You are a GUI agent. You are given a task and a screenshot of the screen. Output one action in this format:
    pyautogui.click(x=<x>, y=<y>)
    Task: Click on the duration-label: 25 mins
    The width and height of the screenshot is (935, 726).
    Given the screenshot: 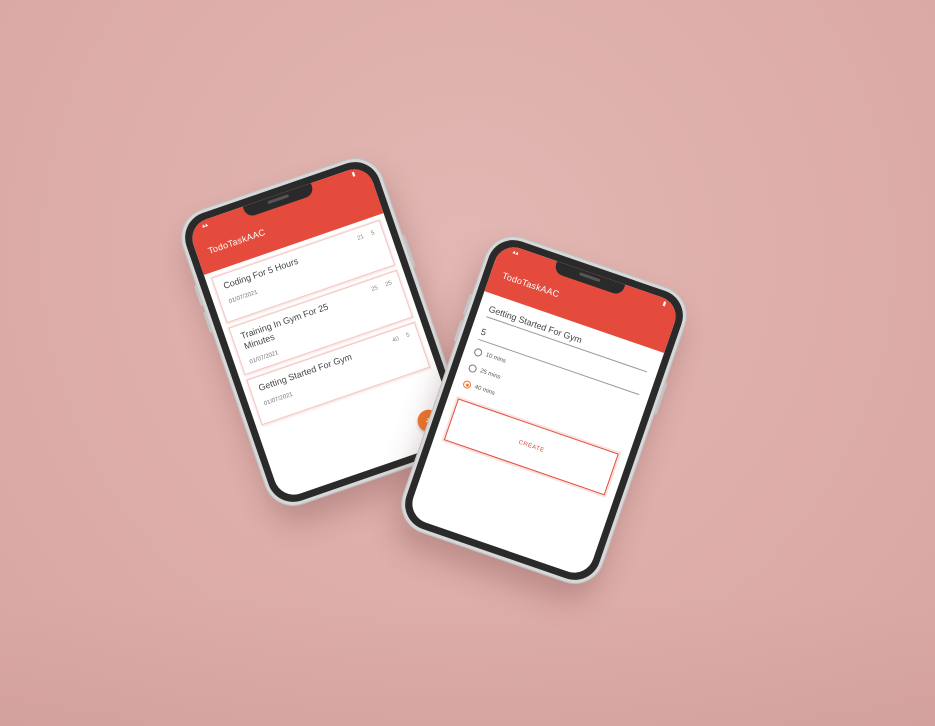 What is the action you would take?
    pyautogui.click(x=490, y=374)
    